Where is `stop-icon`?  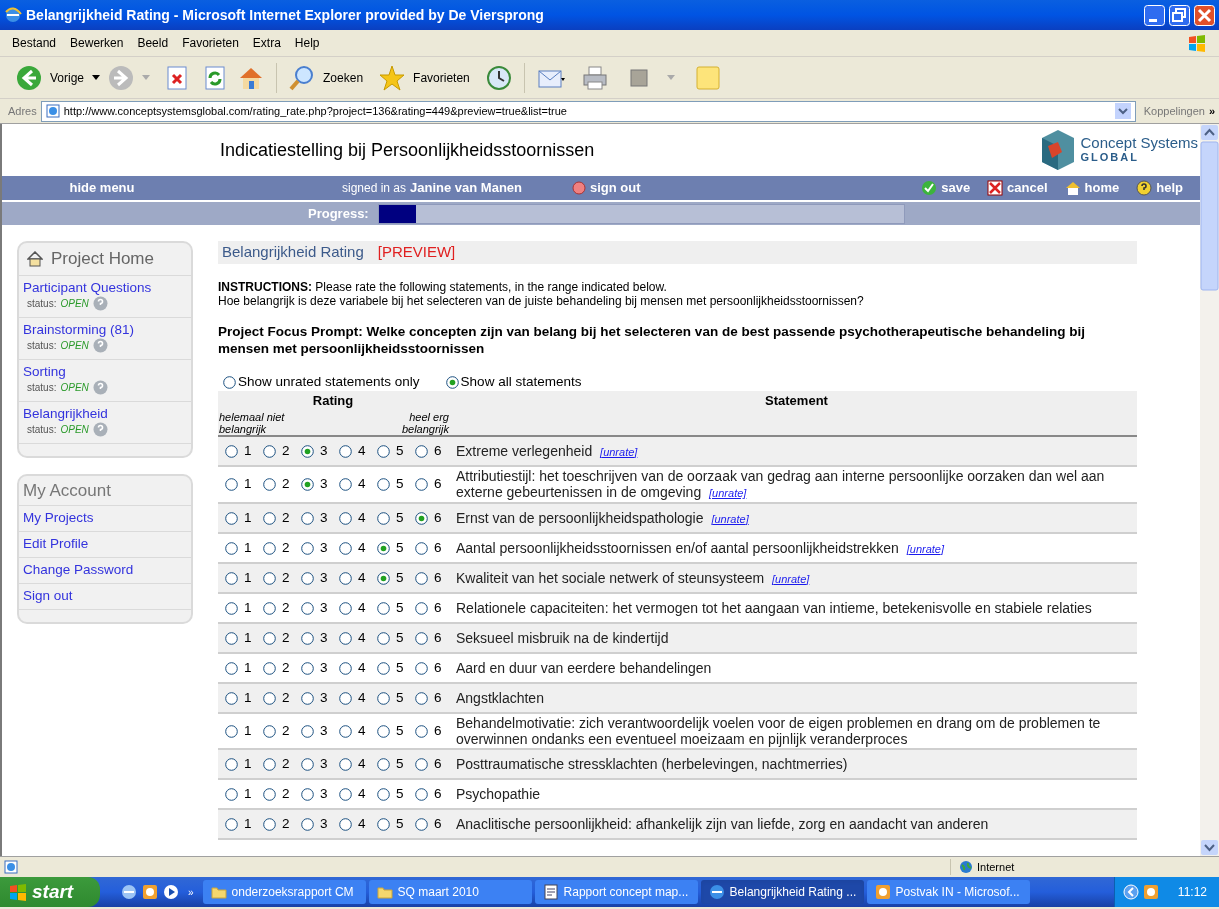
stop-icon is located at coordinates (177, 77).